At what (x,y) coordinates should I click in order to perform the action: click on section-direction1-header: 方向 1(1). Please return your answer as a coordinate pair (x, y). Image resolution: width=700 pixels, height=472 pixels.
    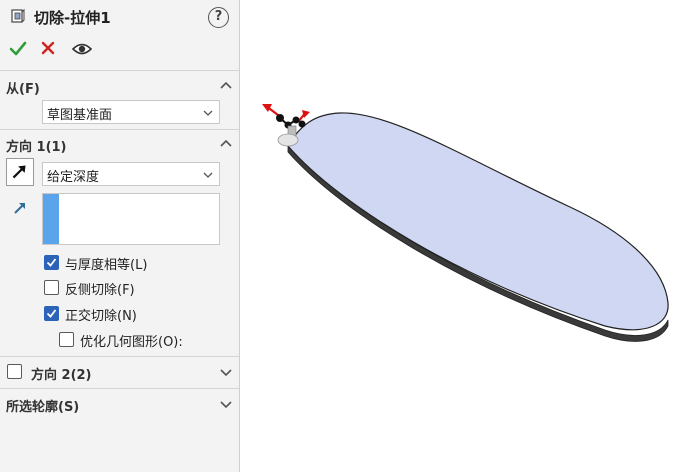
    Looking at the image, I should click on (120, 145).